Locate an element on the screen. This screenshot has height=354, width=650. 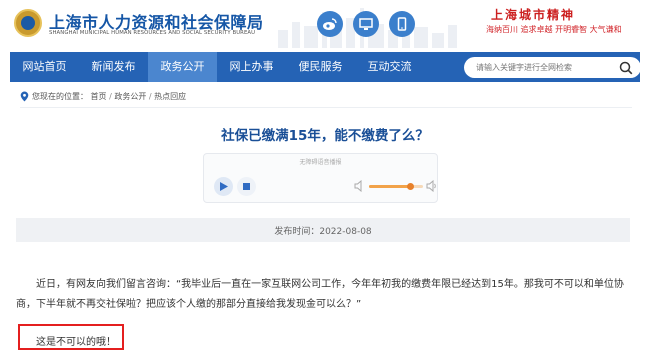
publish-time: 发布时间：2022-08-08 is located at coordinates (323, 232).